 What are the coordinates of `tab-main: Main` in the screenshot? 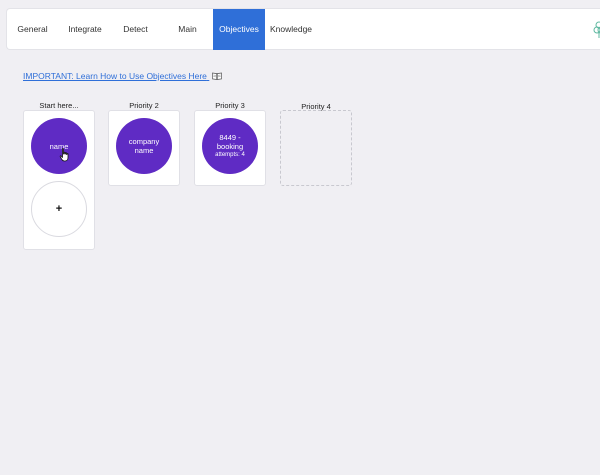 It's located at (187, 29).